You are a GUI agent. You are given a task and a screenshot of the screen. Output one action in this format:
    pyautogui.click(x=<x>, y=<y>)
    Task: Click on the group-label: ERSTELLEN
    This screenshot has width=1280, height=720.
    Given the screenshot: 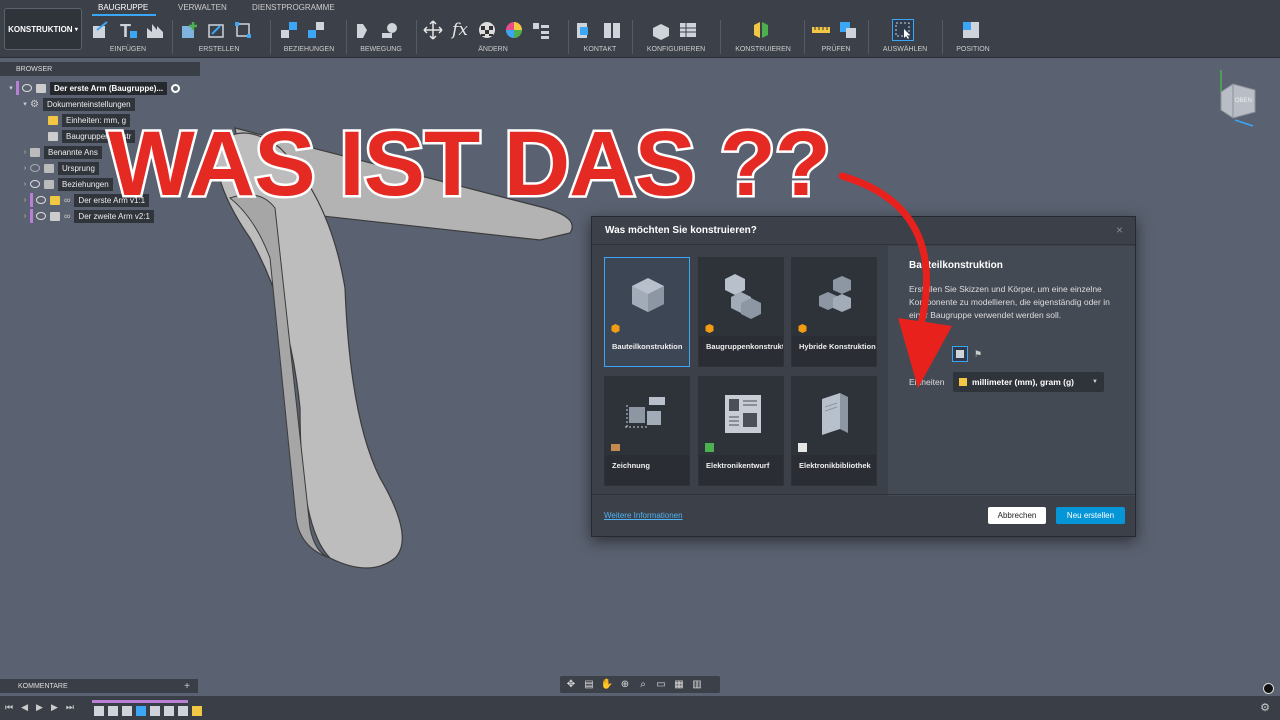 What is the action you would take?
    pyautogui.click(x=219, y=49)
    